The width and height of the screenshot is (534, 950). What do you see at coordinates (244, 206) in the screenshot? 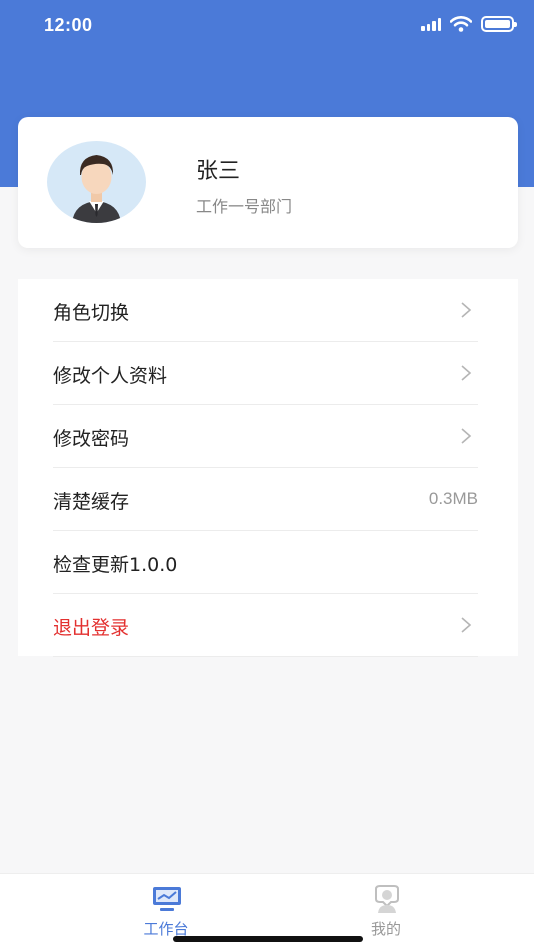
I see `profile-department: 工作一号部门` at bounding box center [244, 206].